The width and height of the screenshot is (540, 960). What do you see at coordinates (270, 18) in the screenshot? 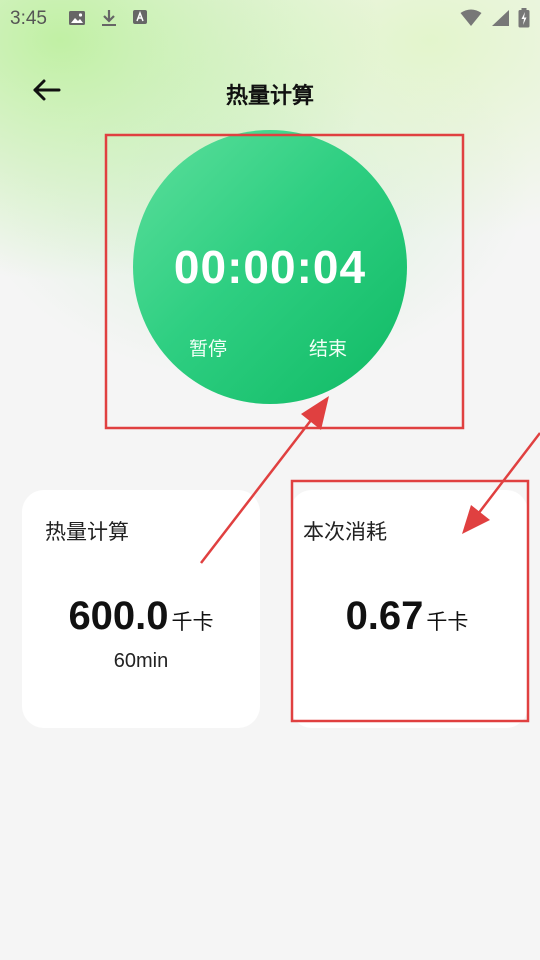
I see `status-bar: 3:45` at bounding box center [270, 18].